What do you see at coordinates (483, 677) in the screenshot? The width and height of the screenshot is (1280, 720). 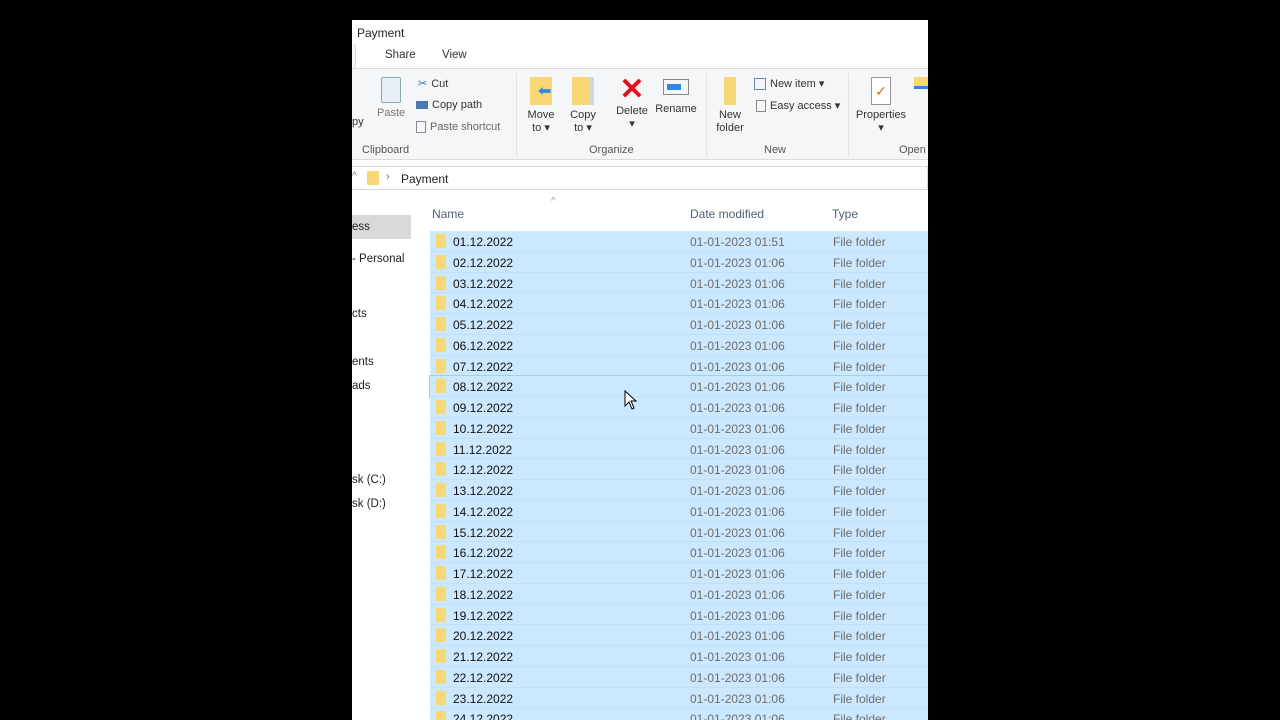 I see `file-name: 22.12.2022` at bounding box center [483, 677].